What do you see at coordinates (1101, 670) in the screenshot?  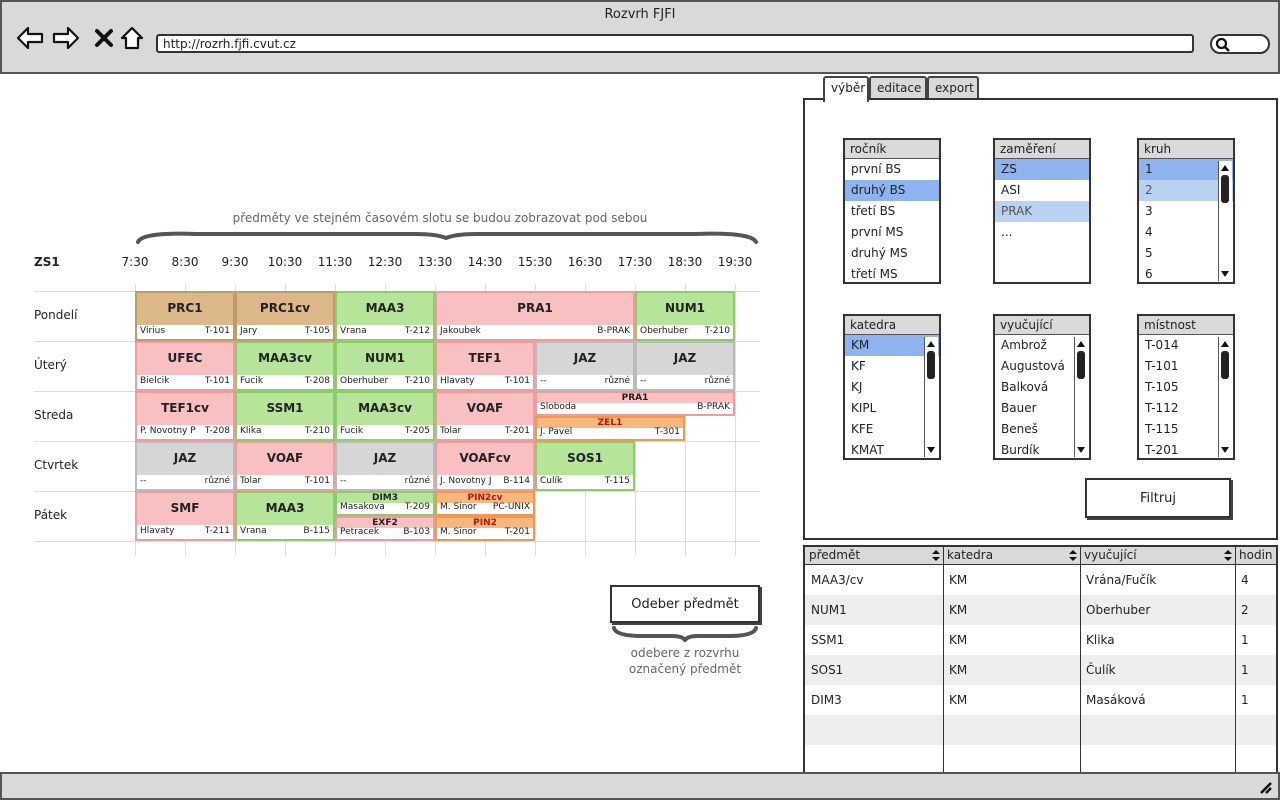 I see `table-cell: Čulík` at bounding box center [1101, 670].